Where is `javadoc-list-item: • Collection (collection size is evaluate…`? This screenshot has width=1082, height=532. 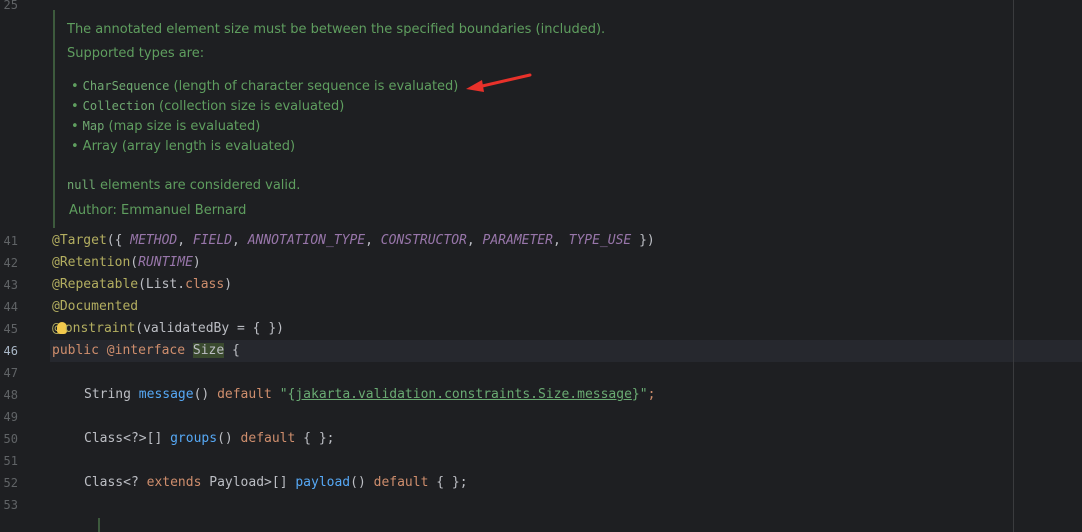 javadoc-list-item: • Collection (collection size is evaluate… is located at coordinates (208, 106).